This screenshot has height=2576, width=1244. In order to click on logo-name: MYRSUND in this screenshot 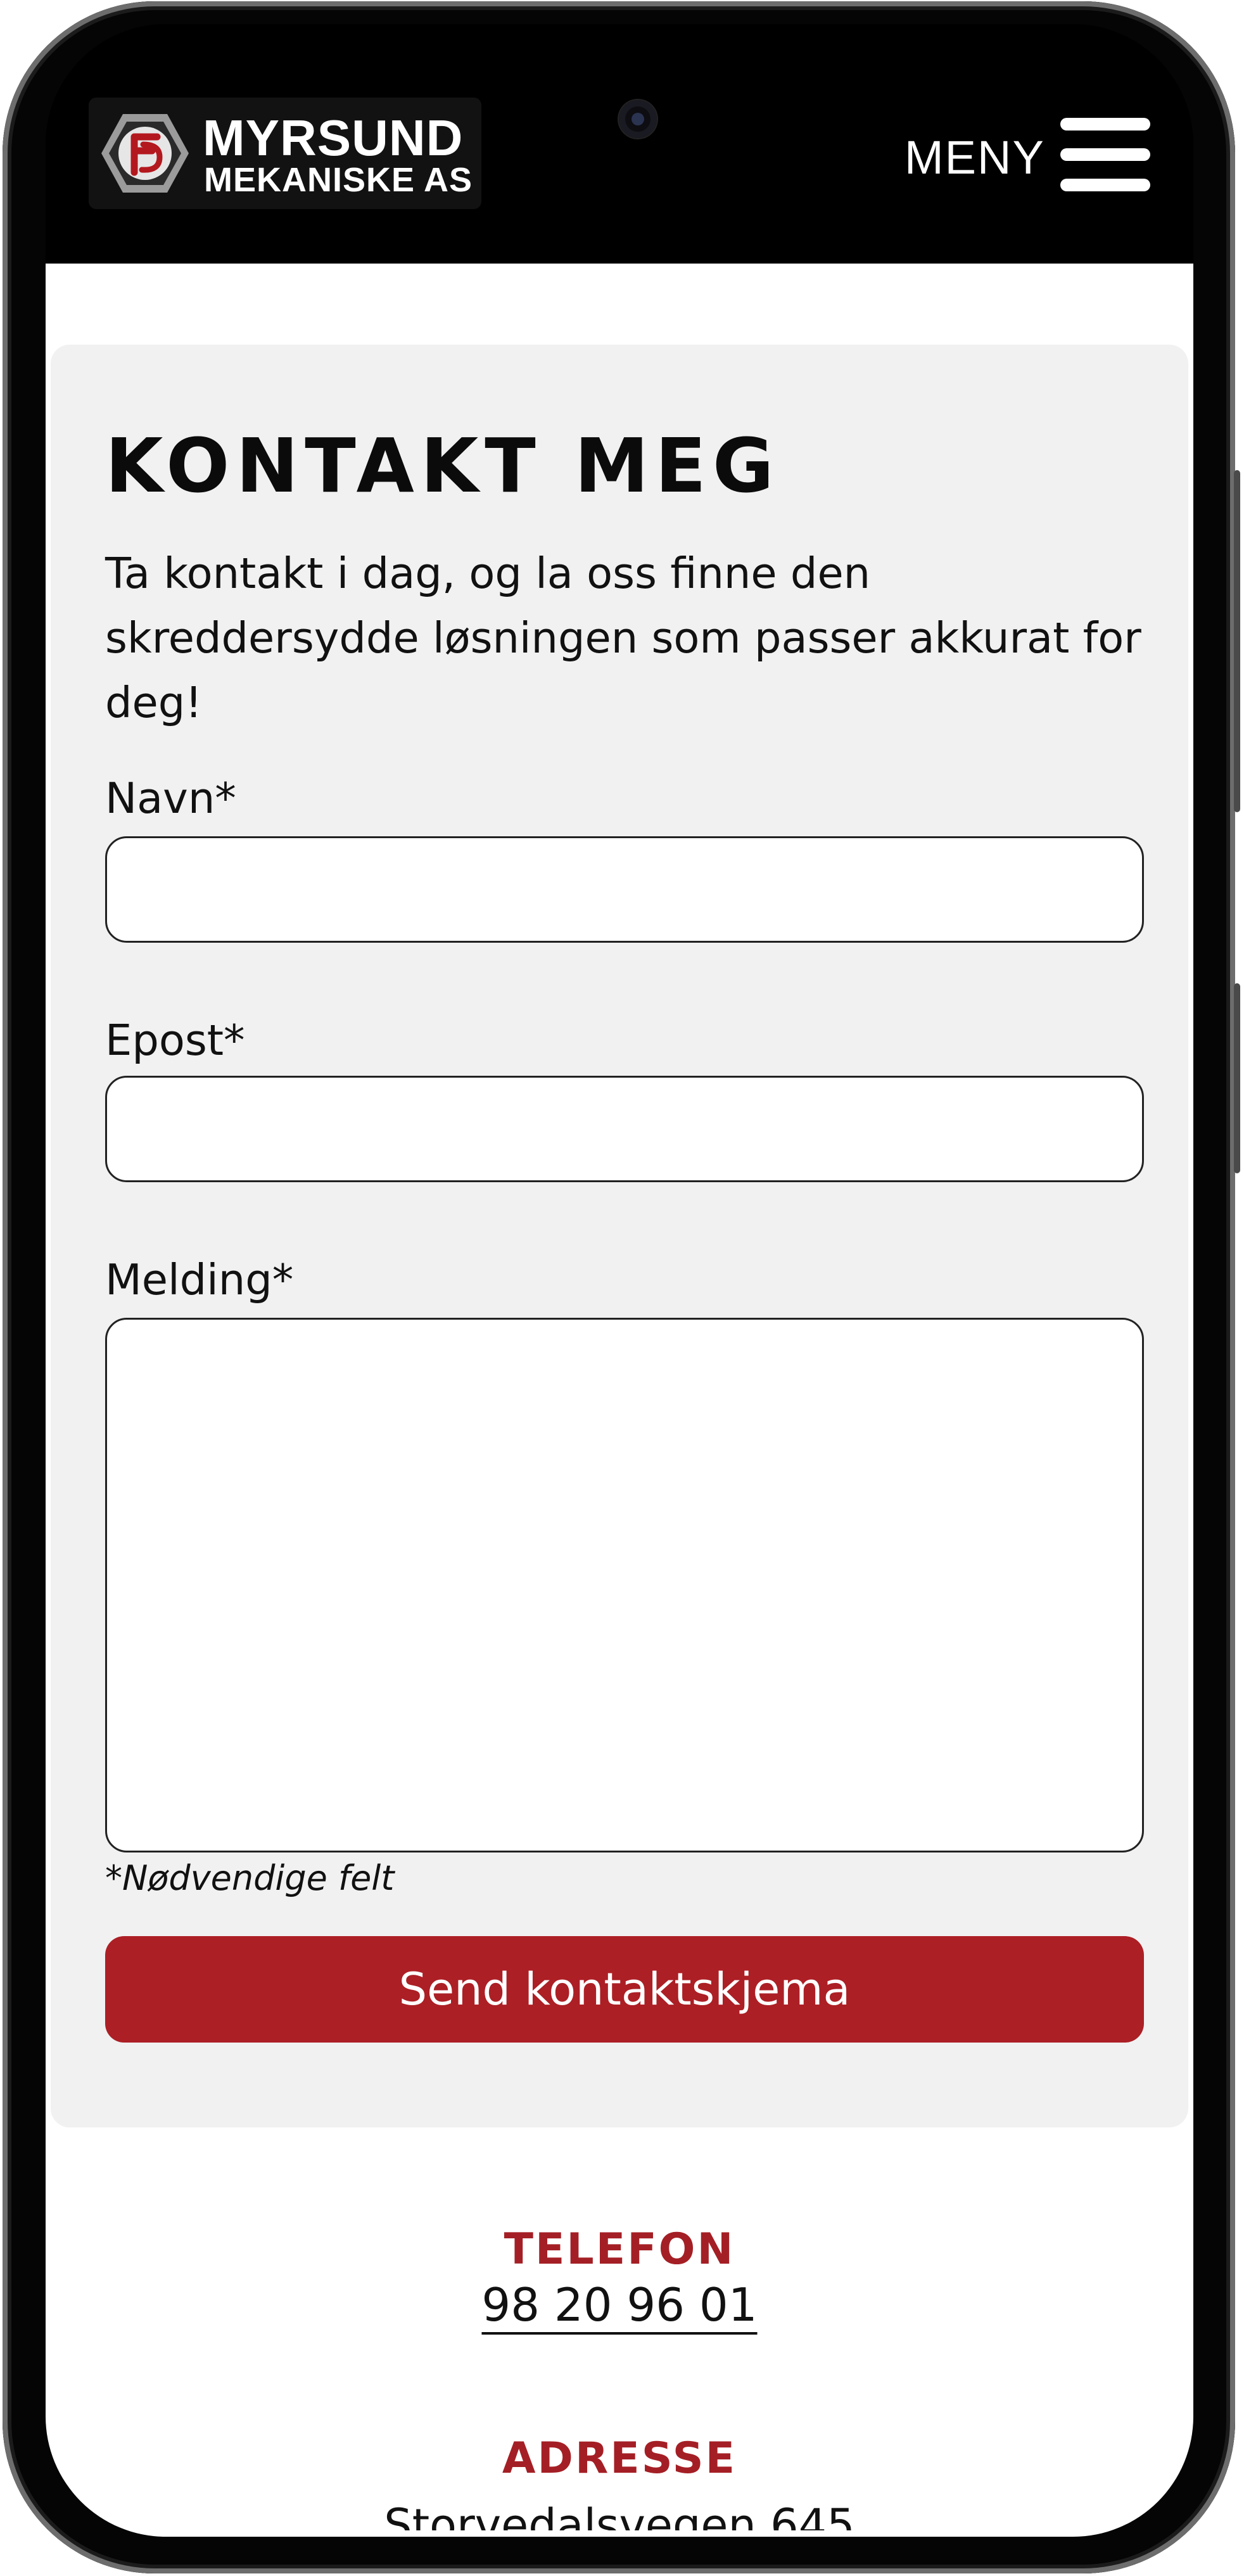, I will do `click(333, 138)`.